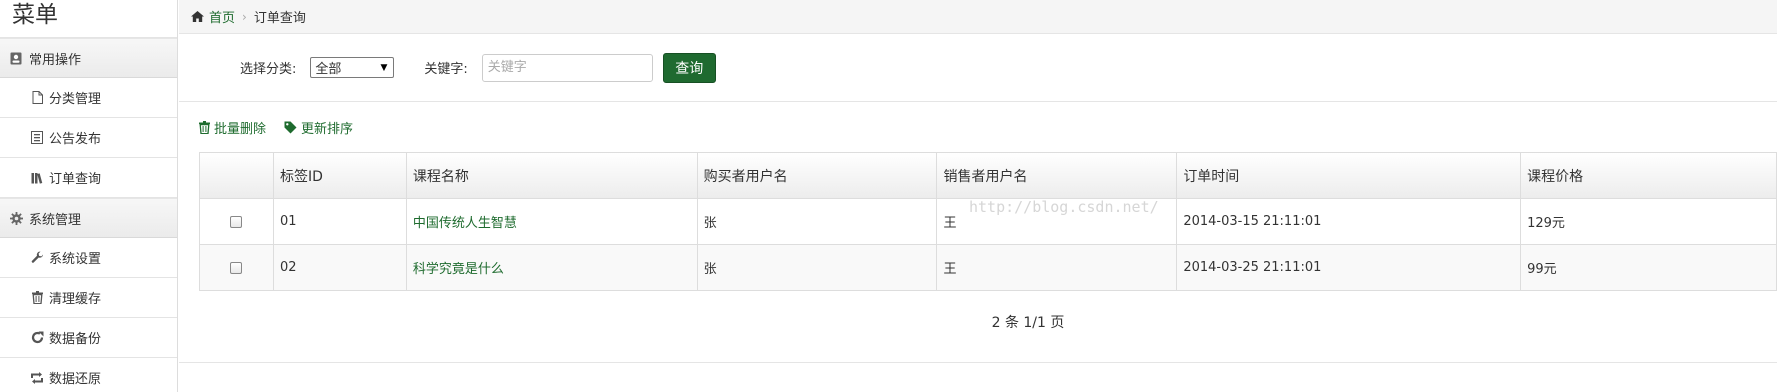 The width and height of the screenshot is (1777, 392). What do you see at coordinates (458, 269) in the screenshot?
I see `course-link: 科学究竟是什么` at bounding box center [458, 269].